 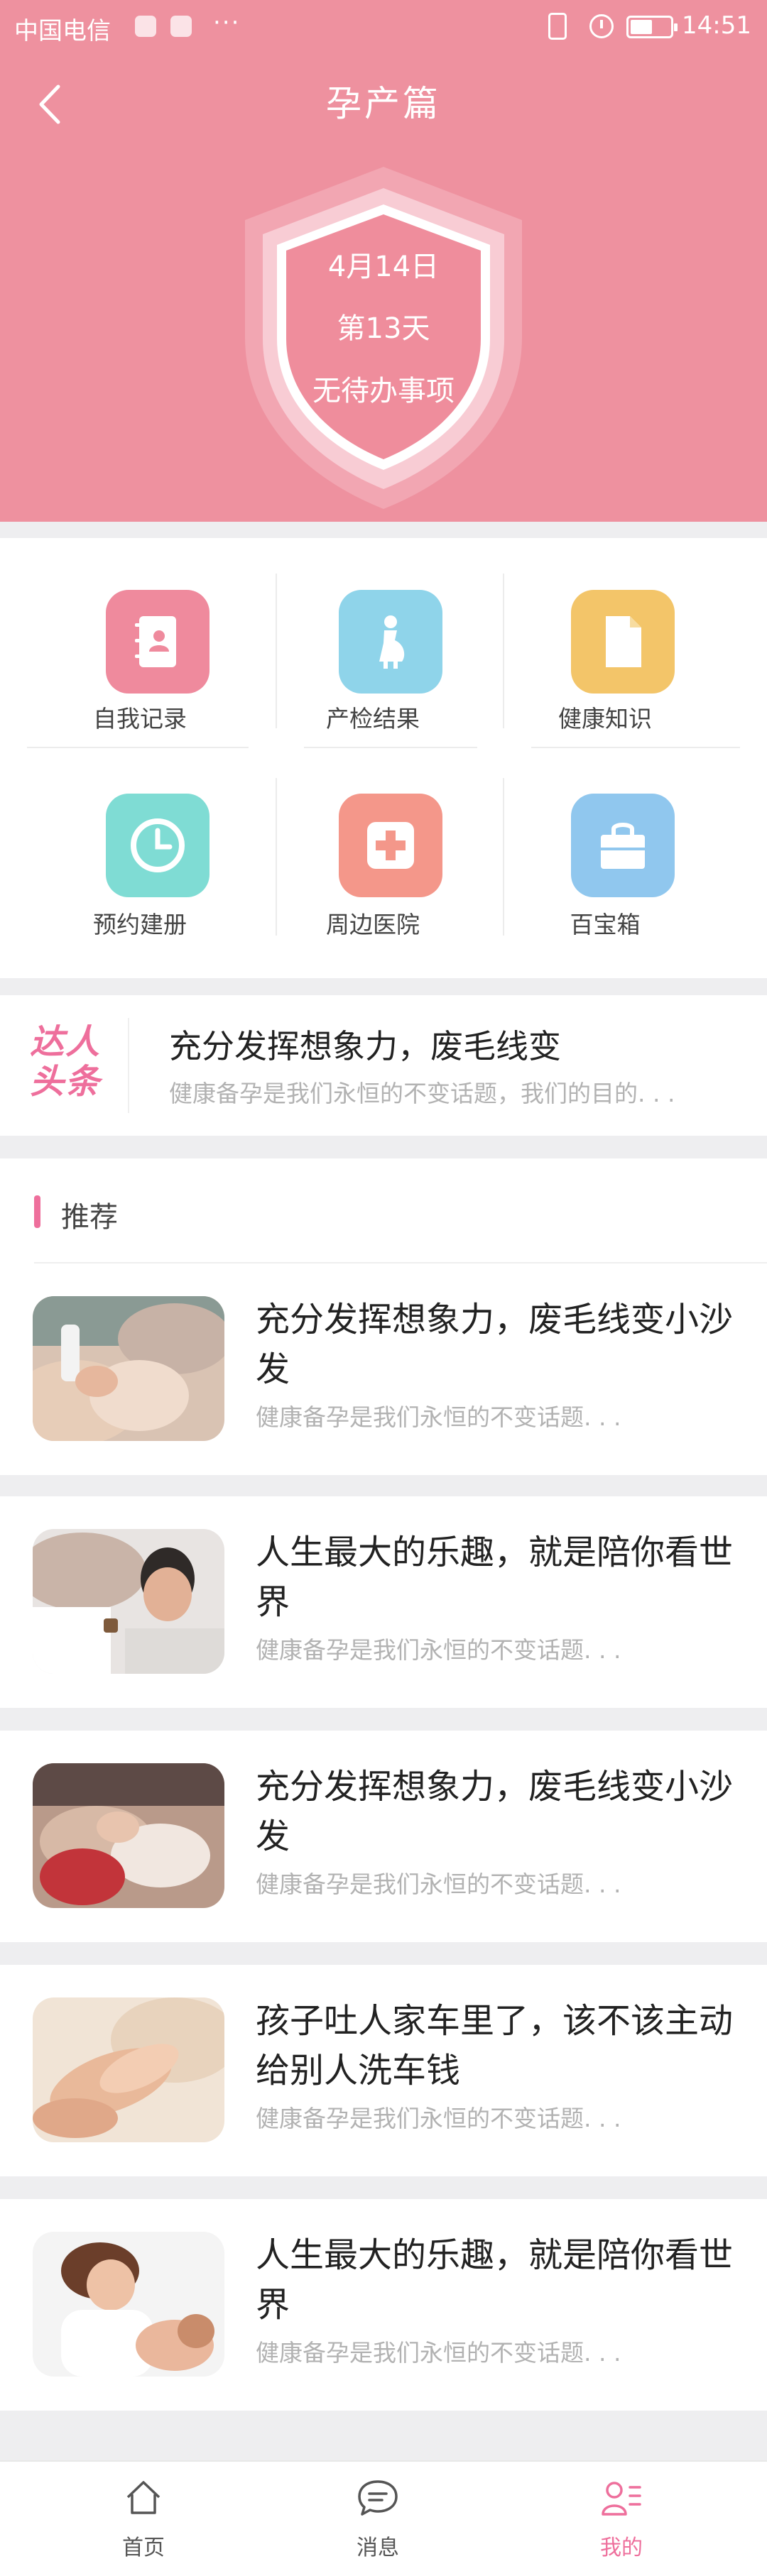 I want to click on divider, so click(x=128, y=1065).